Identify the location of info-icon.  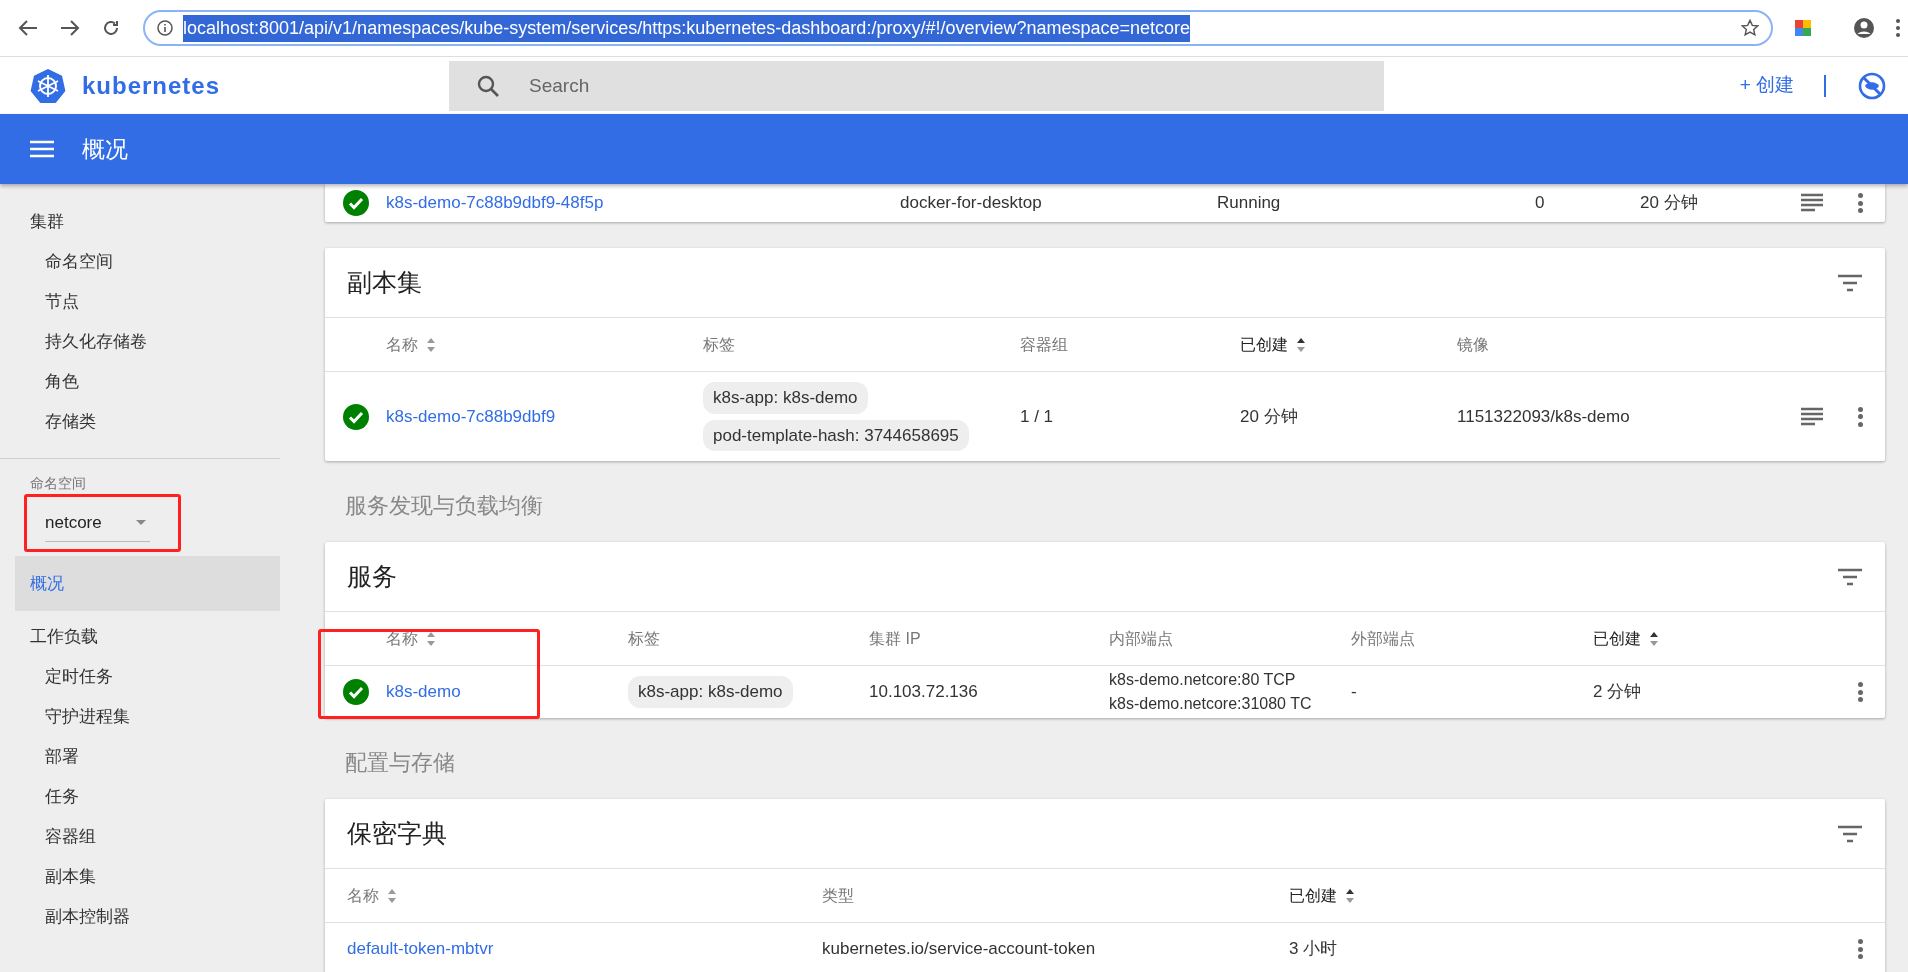
(165, 28).